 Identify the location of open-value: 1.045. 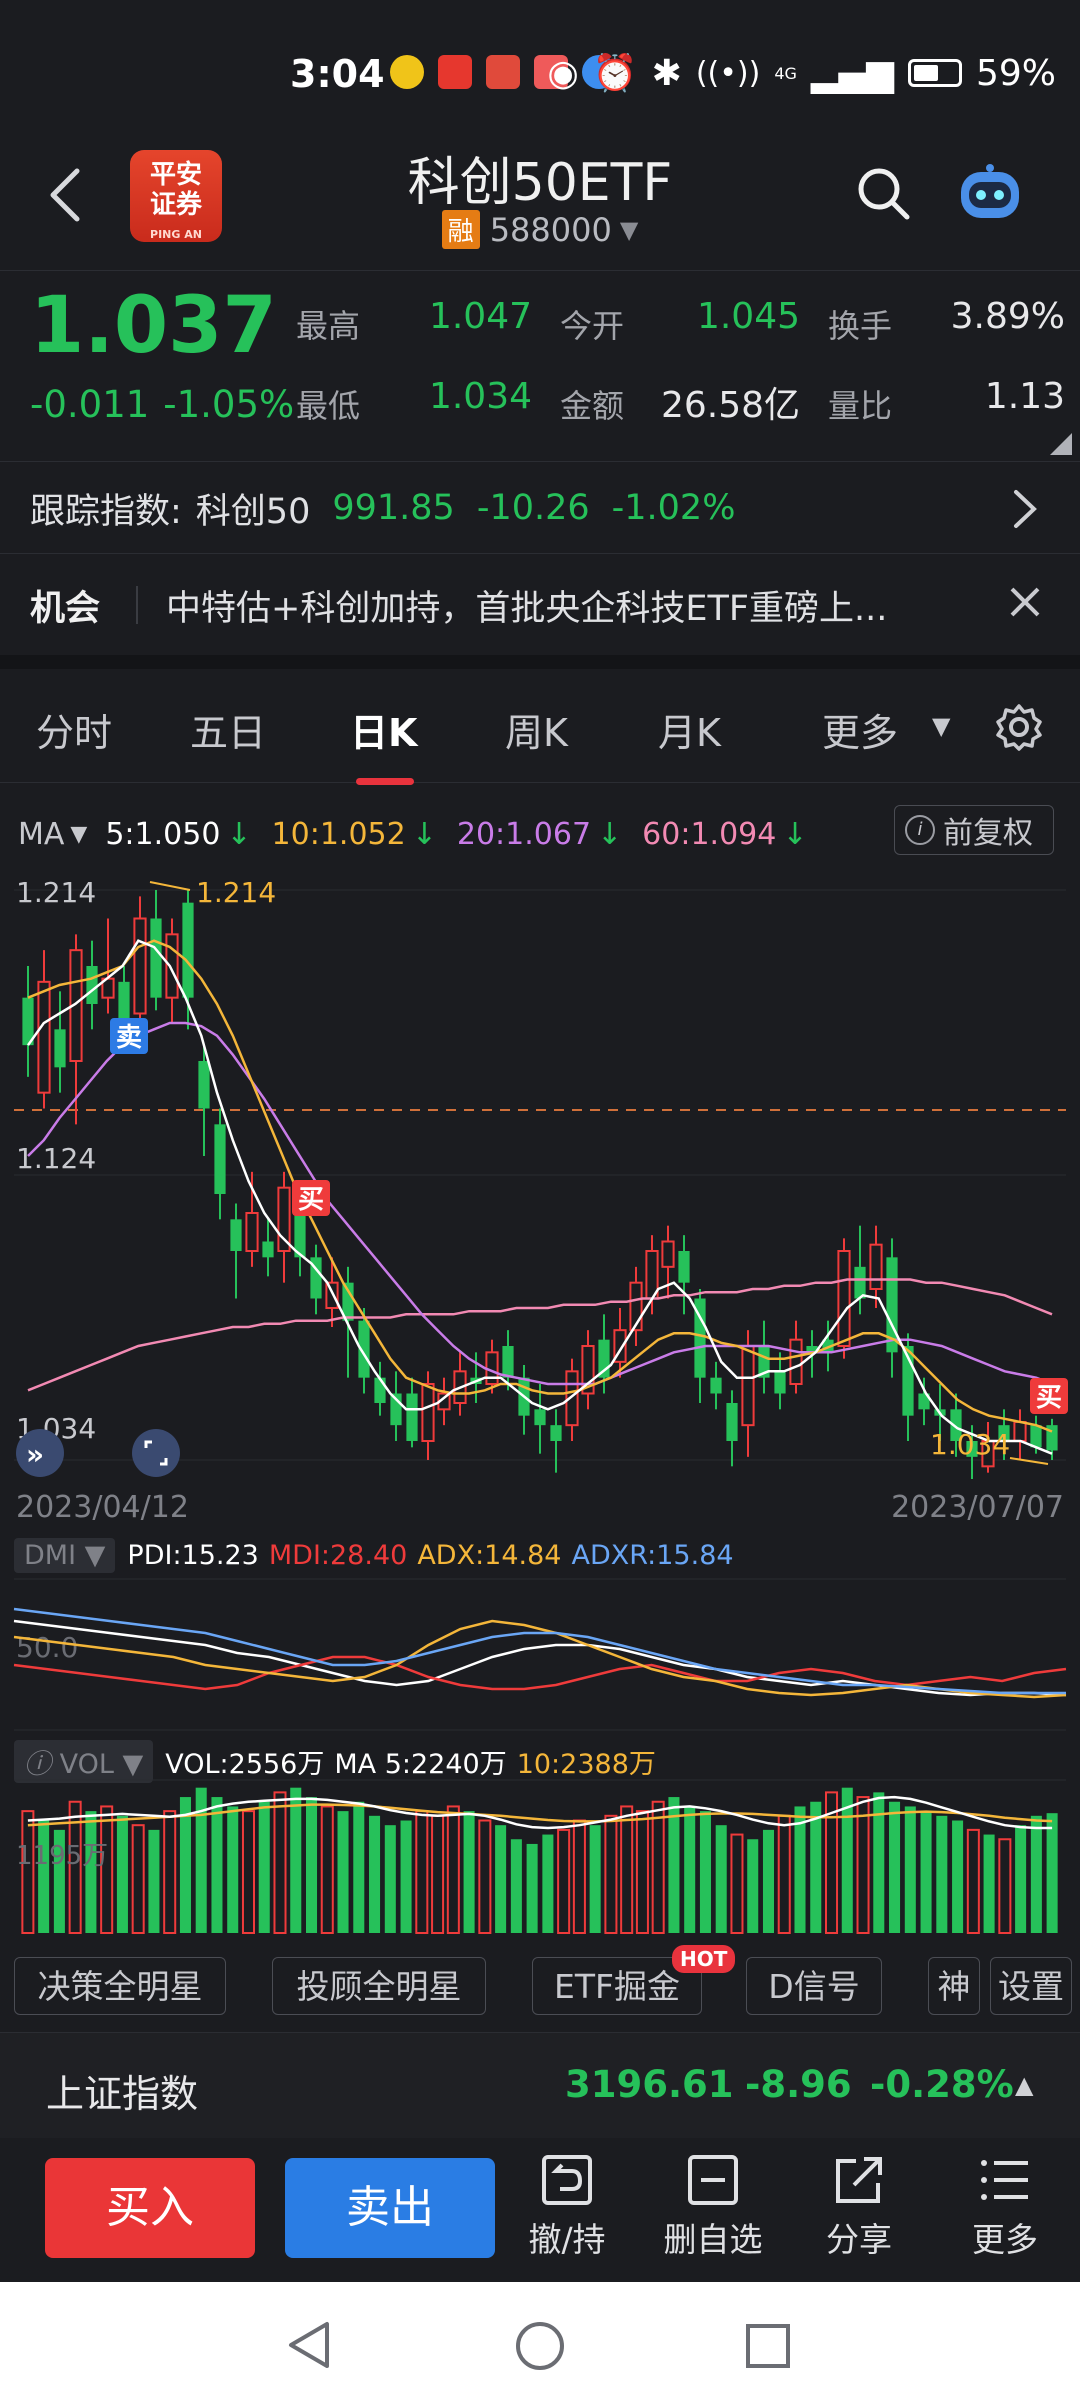
(748, 316).